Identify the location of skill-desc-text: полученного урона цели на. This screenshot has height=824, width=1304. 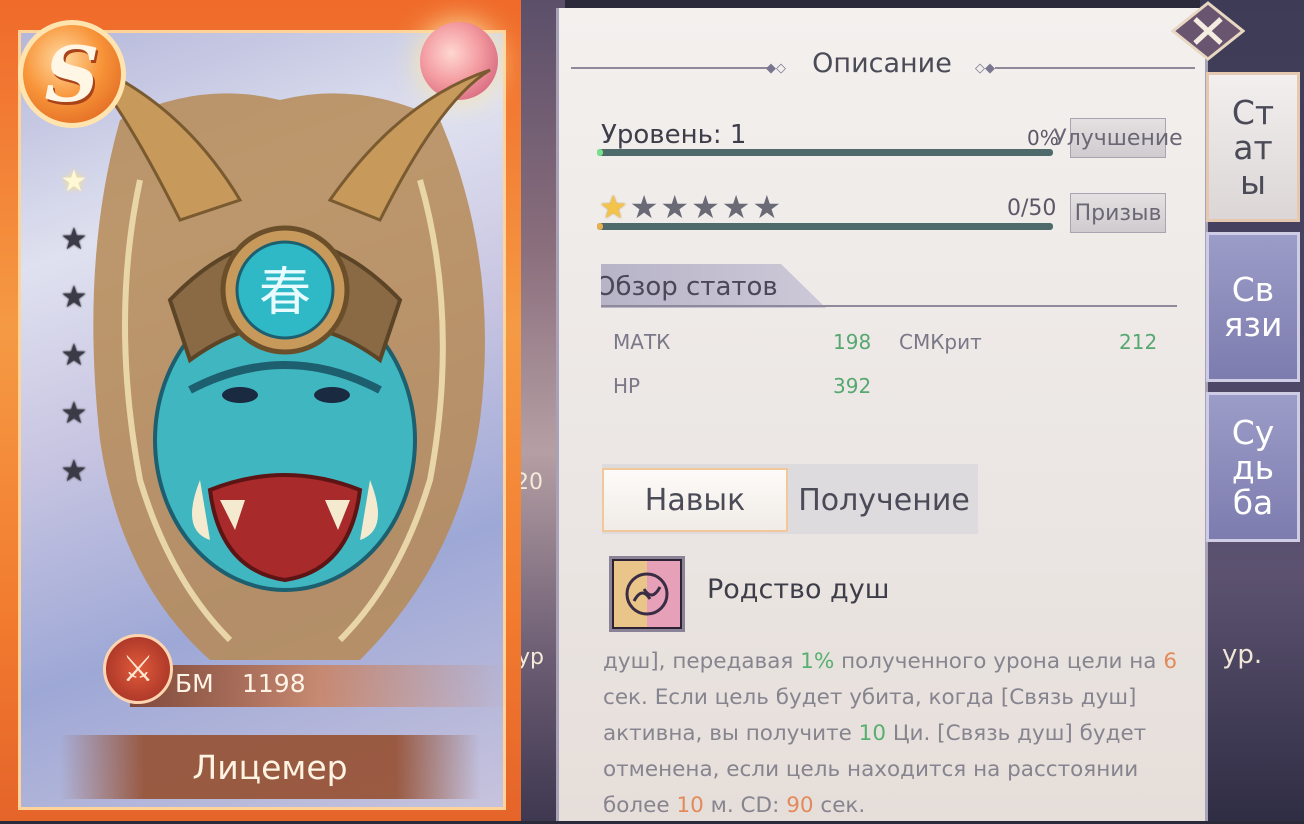
(999, 661).